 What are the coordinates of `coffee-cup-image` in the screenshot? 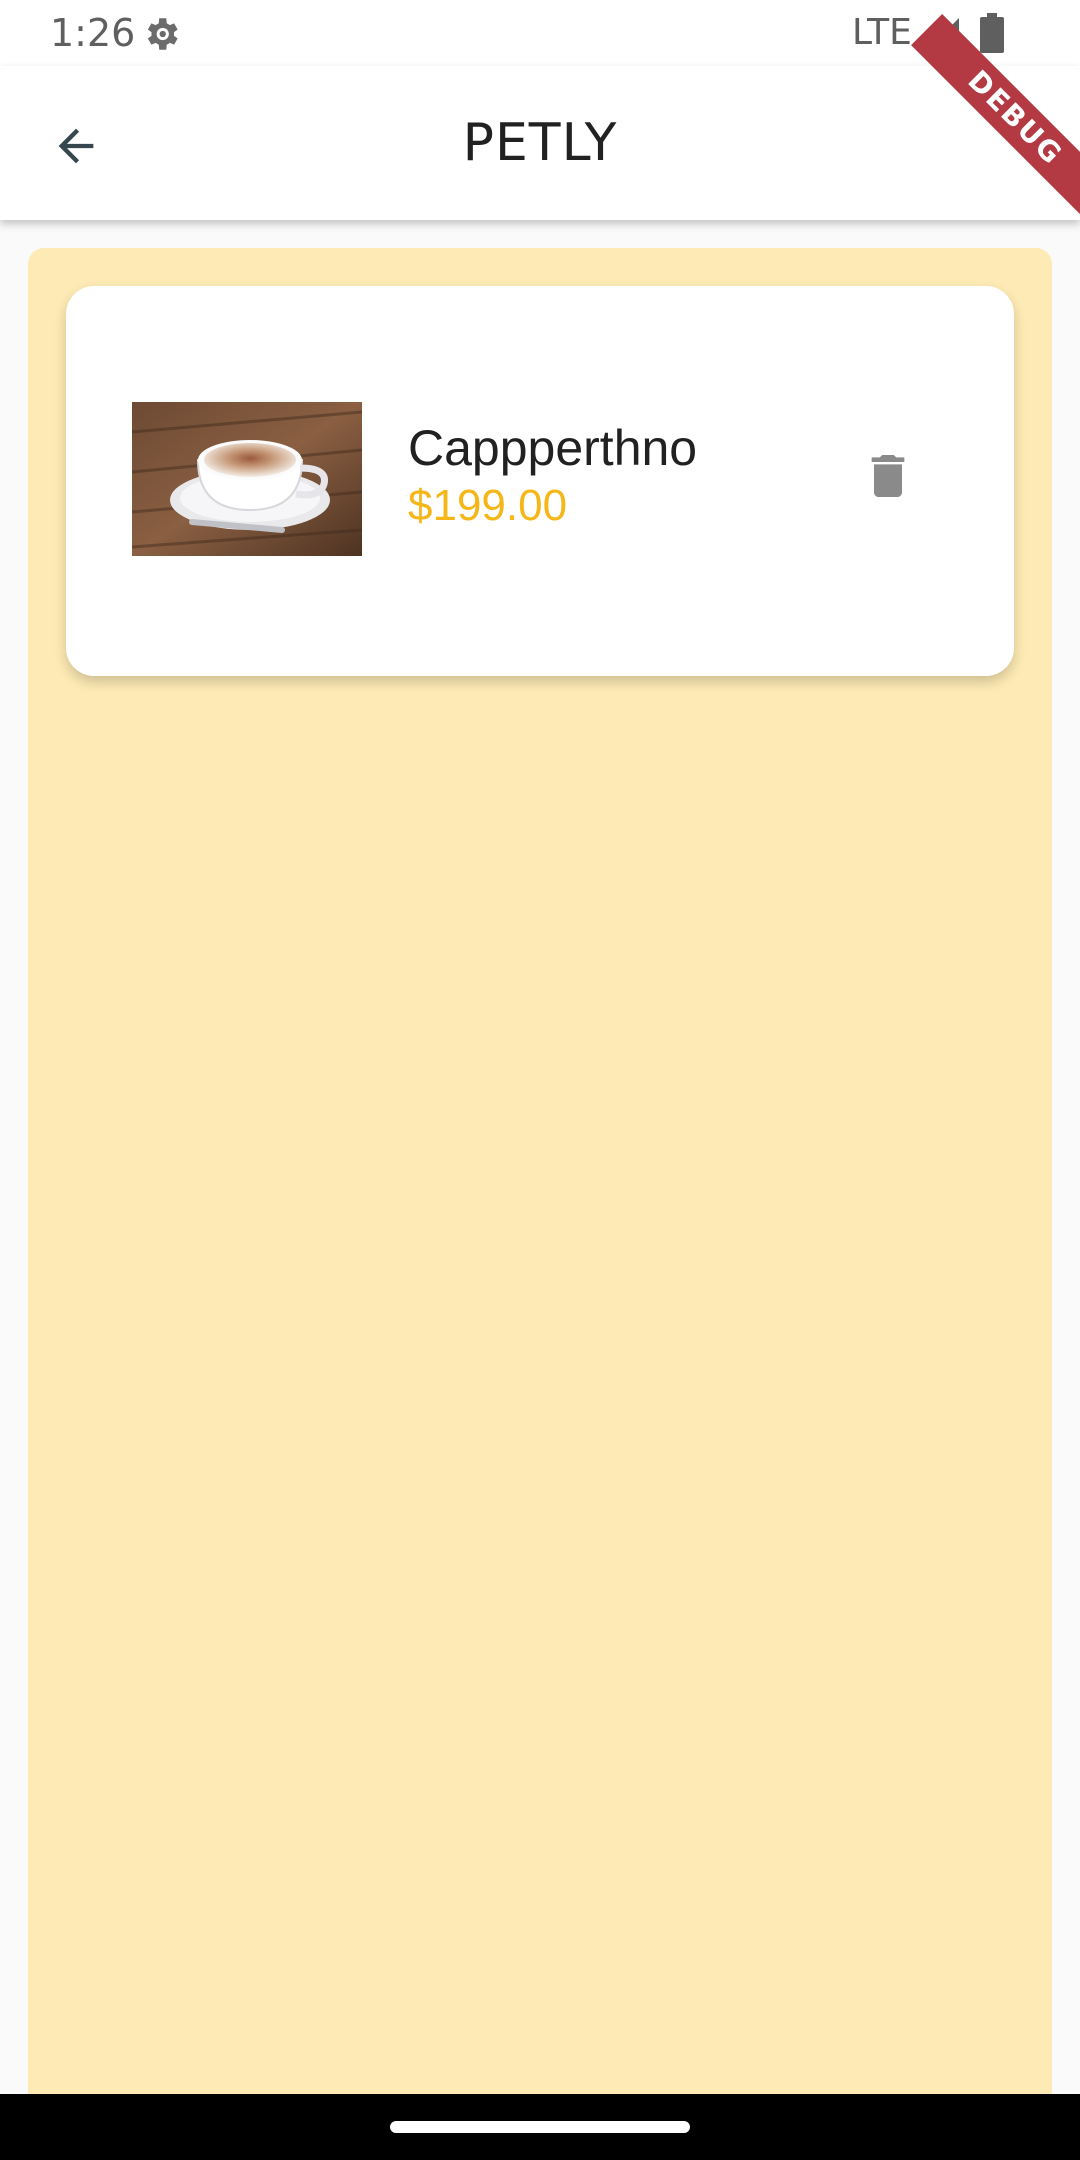 It's located at (247, 479).